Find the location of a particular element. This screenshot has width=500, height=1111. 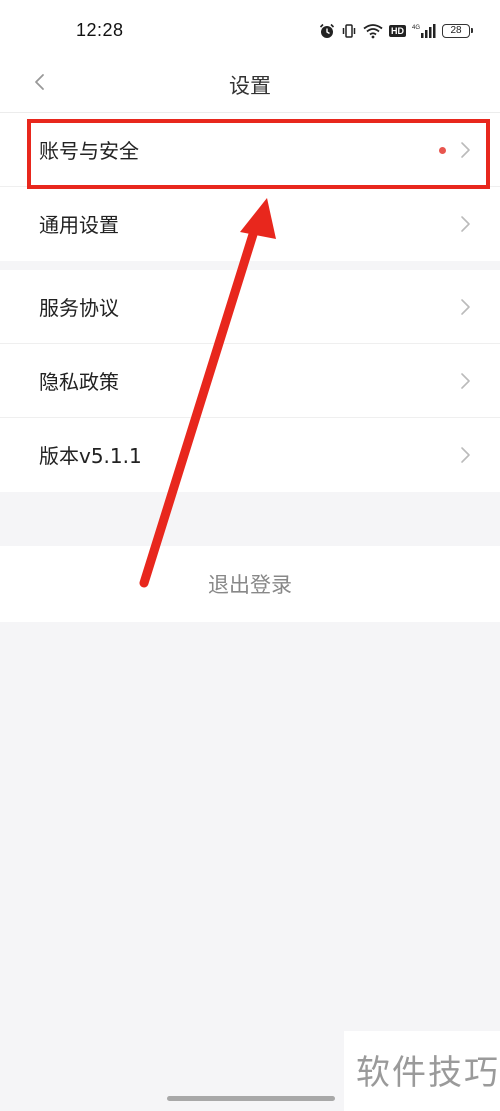

status-icons: HD 4G 28 is located at coordinates (396, 31).